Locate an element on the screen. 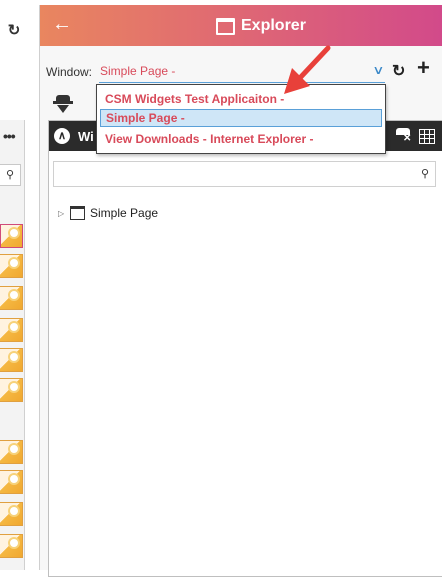  window-label: Window: is located at coordinates (69, 72).